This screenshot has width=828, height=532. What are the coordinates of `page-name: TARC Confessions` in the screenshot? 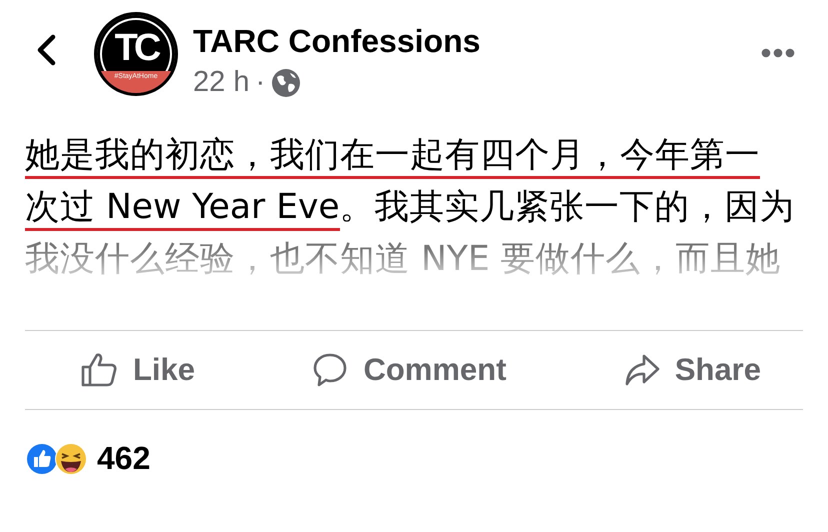 It's located at (477, 41).